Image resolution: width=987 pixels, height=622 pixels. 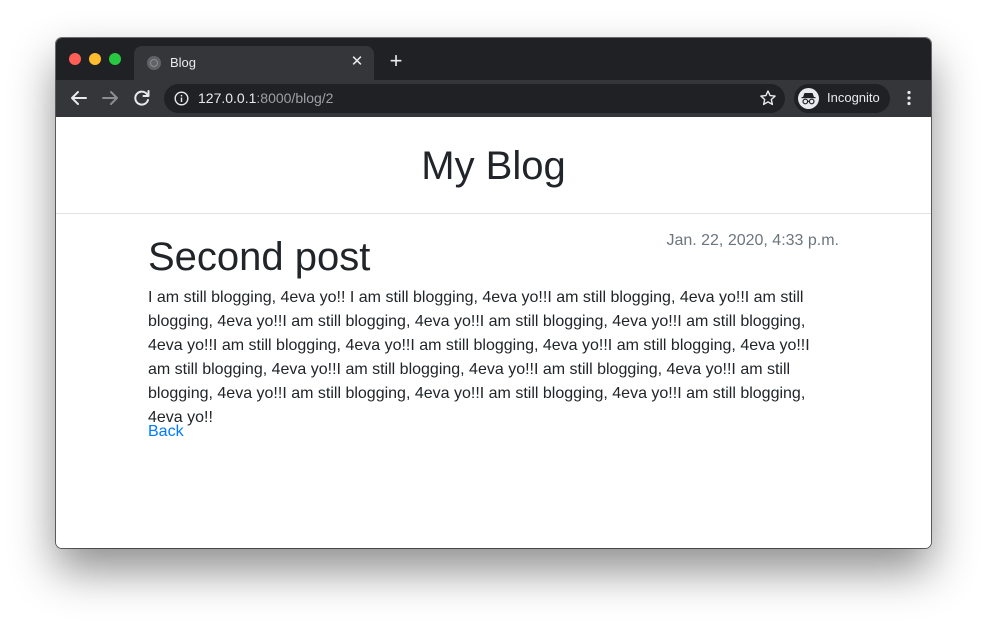 What do you see at coordinates (142, 98) in the screenshot?
I see `reload-icon` at bounding box center [142, 98].